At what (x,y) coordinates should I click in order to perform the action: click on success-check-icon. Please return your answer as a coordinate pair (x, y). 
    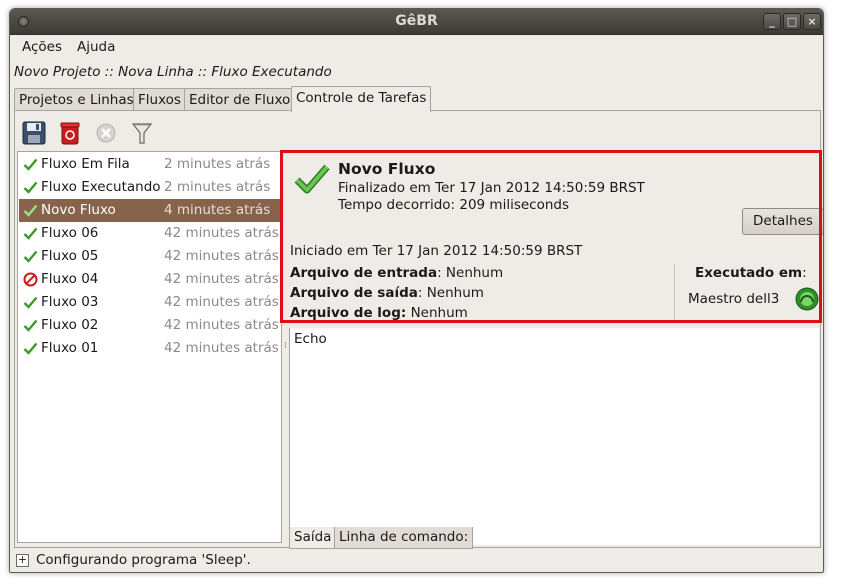
    Looking at the image, I should click on (312, 179).